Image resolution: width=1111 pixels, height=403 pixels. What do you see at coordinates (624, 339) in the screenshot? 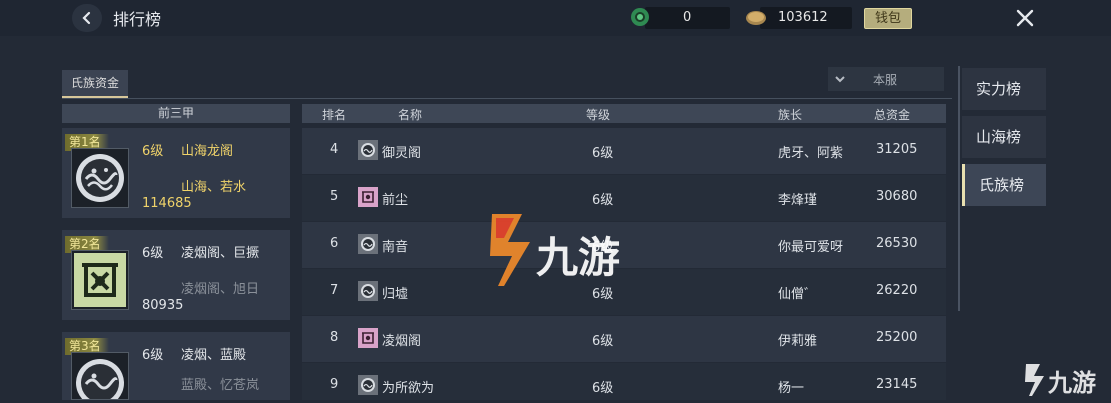
I see `table-row: 8 凌烟阁 6级 伊莉雅 25200` at bounding box center [624, 339].